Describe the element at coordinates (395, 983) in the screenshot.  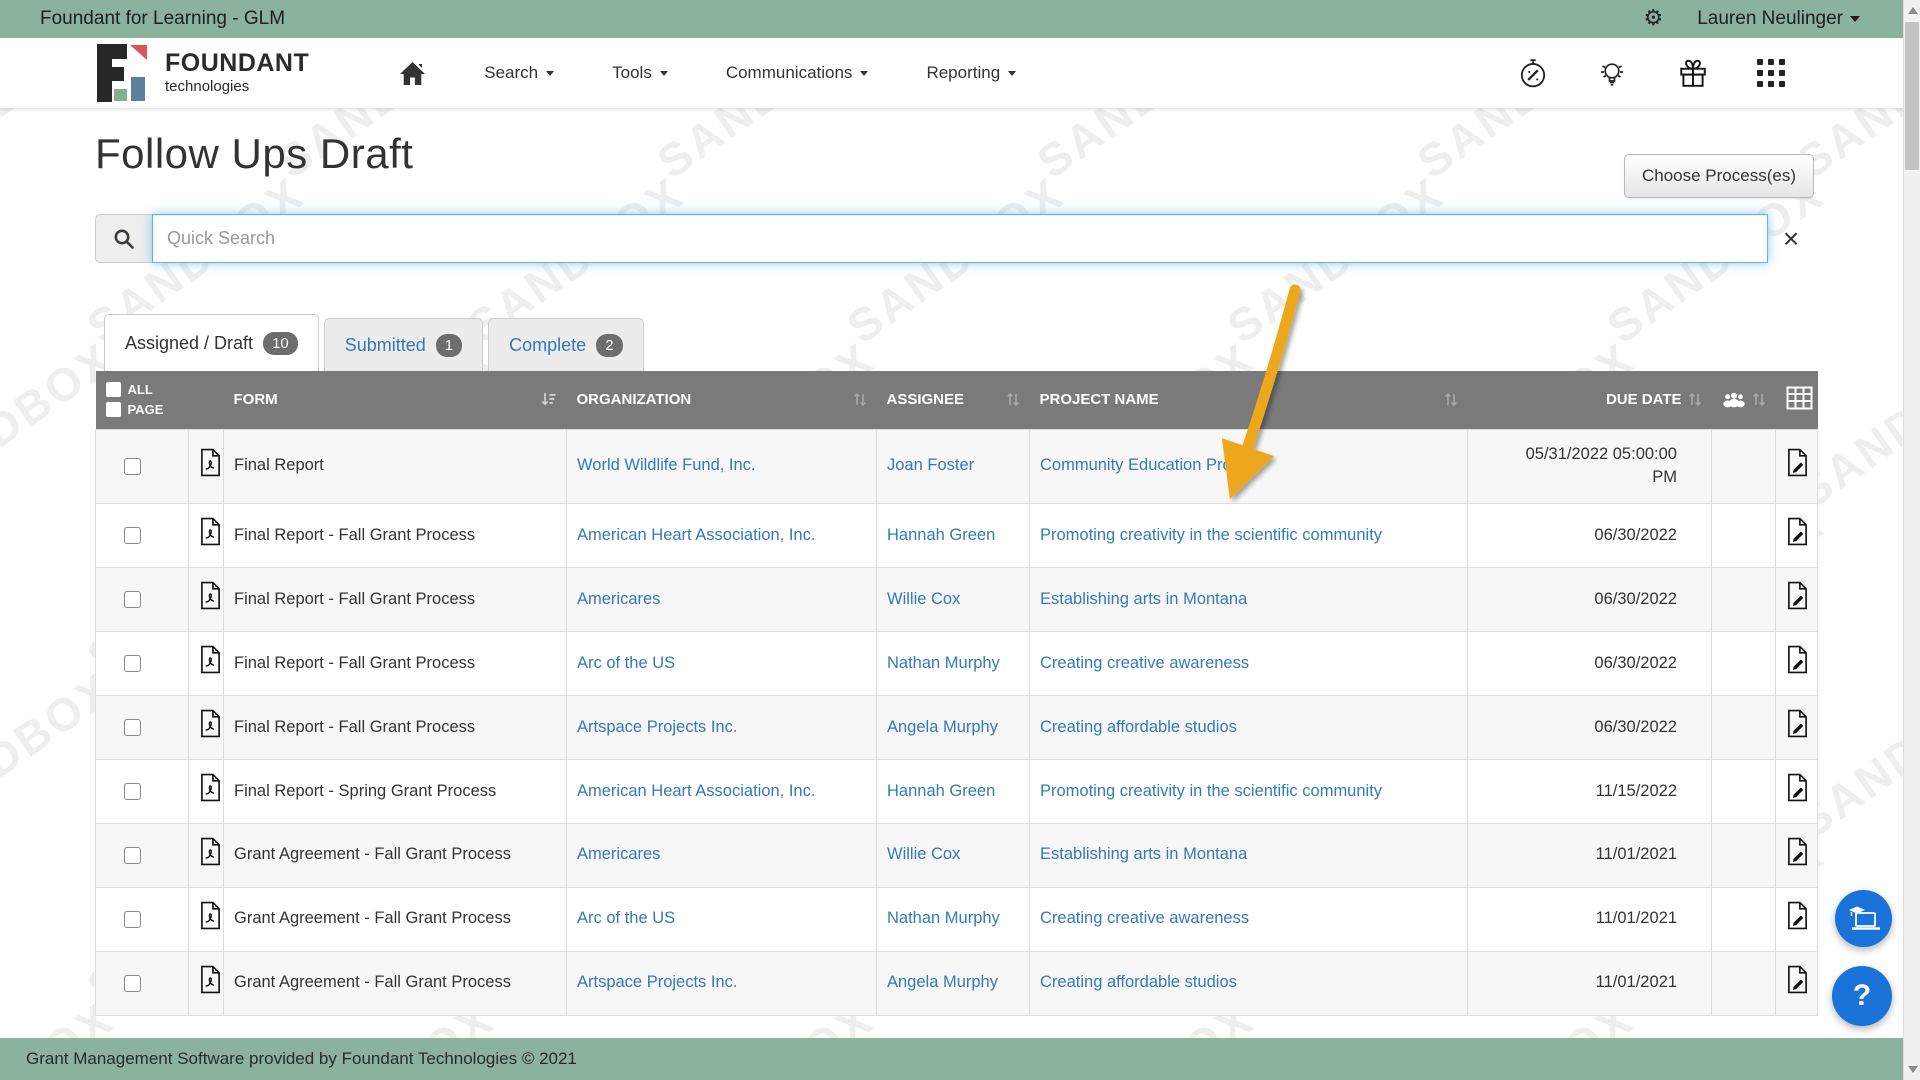
I see `form-name: Grant Agreement - Fall Grant Process` at that location.